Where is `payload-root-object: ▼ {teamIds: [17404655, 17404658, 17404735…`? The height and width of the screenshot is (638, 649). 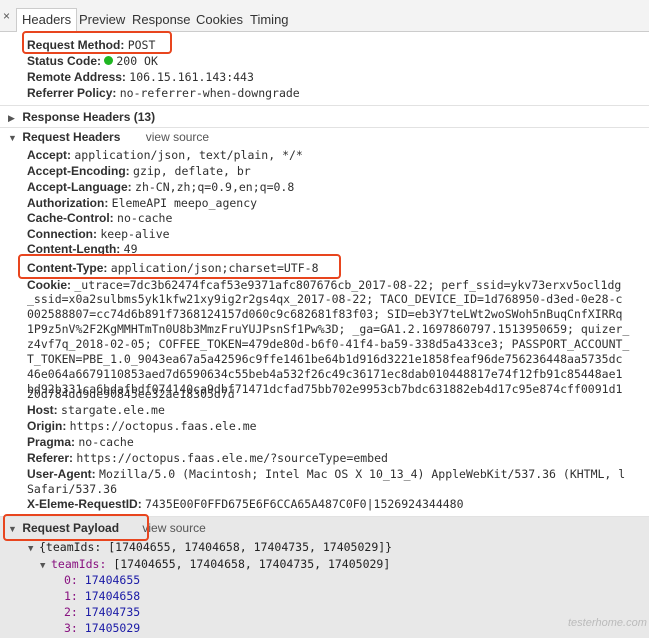 payload-root-object: ▼ {teamIds: [17404655, 17404658, 17404735… is located at coordinates (210, 548).